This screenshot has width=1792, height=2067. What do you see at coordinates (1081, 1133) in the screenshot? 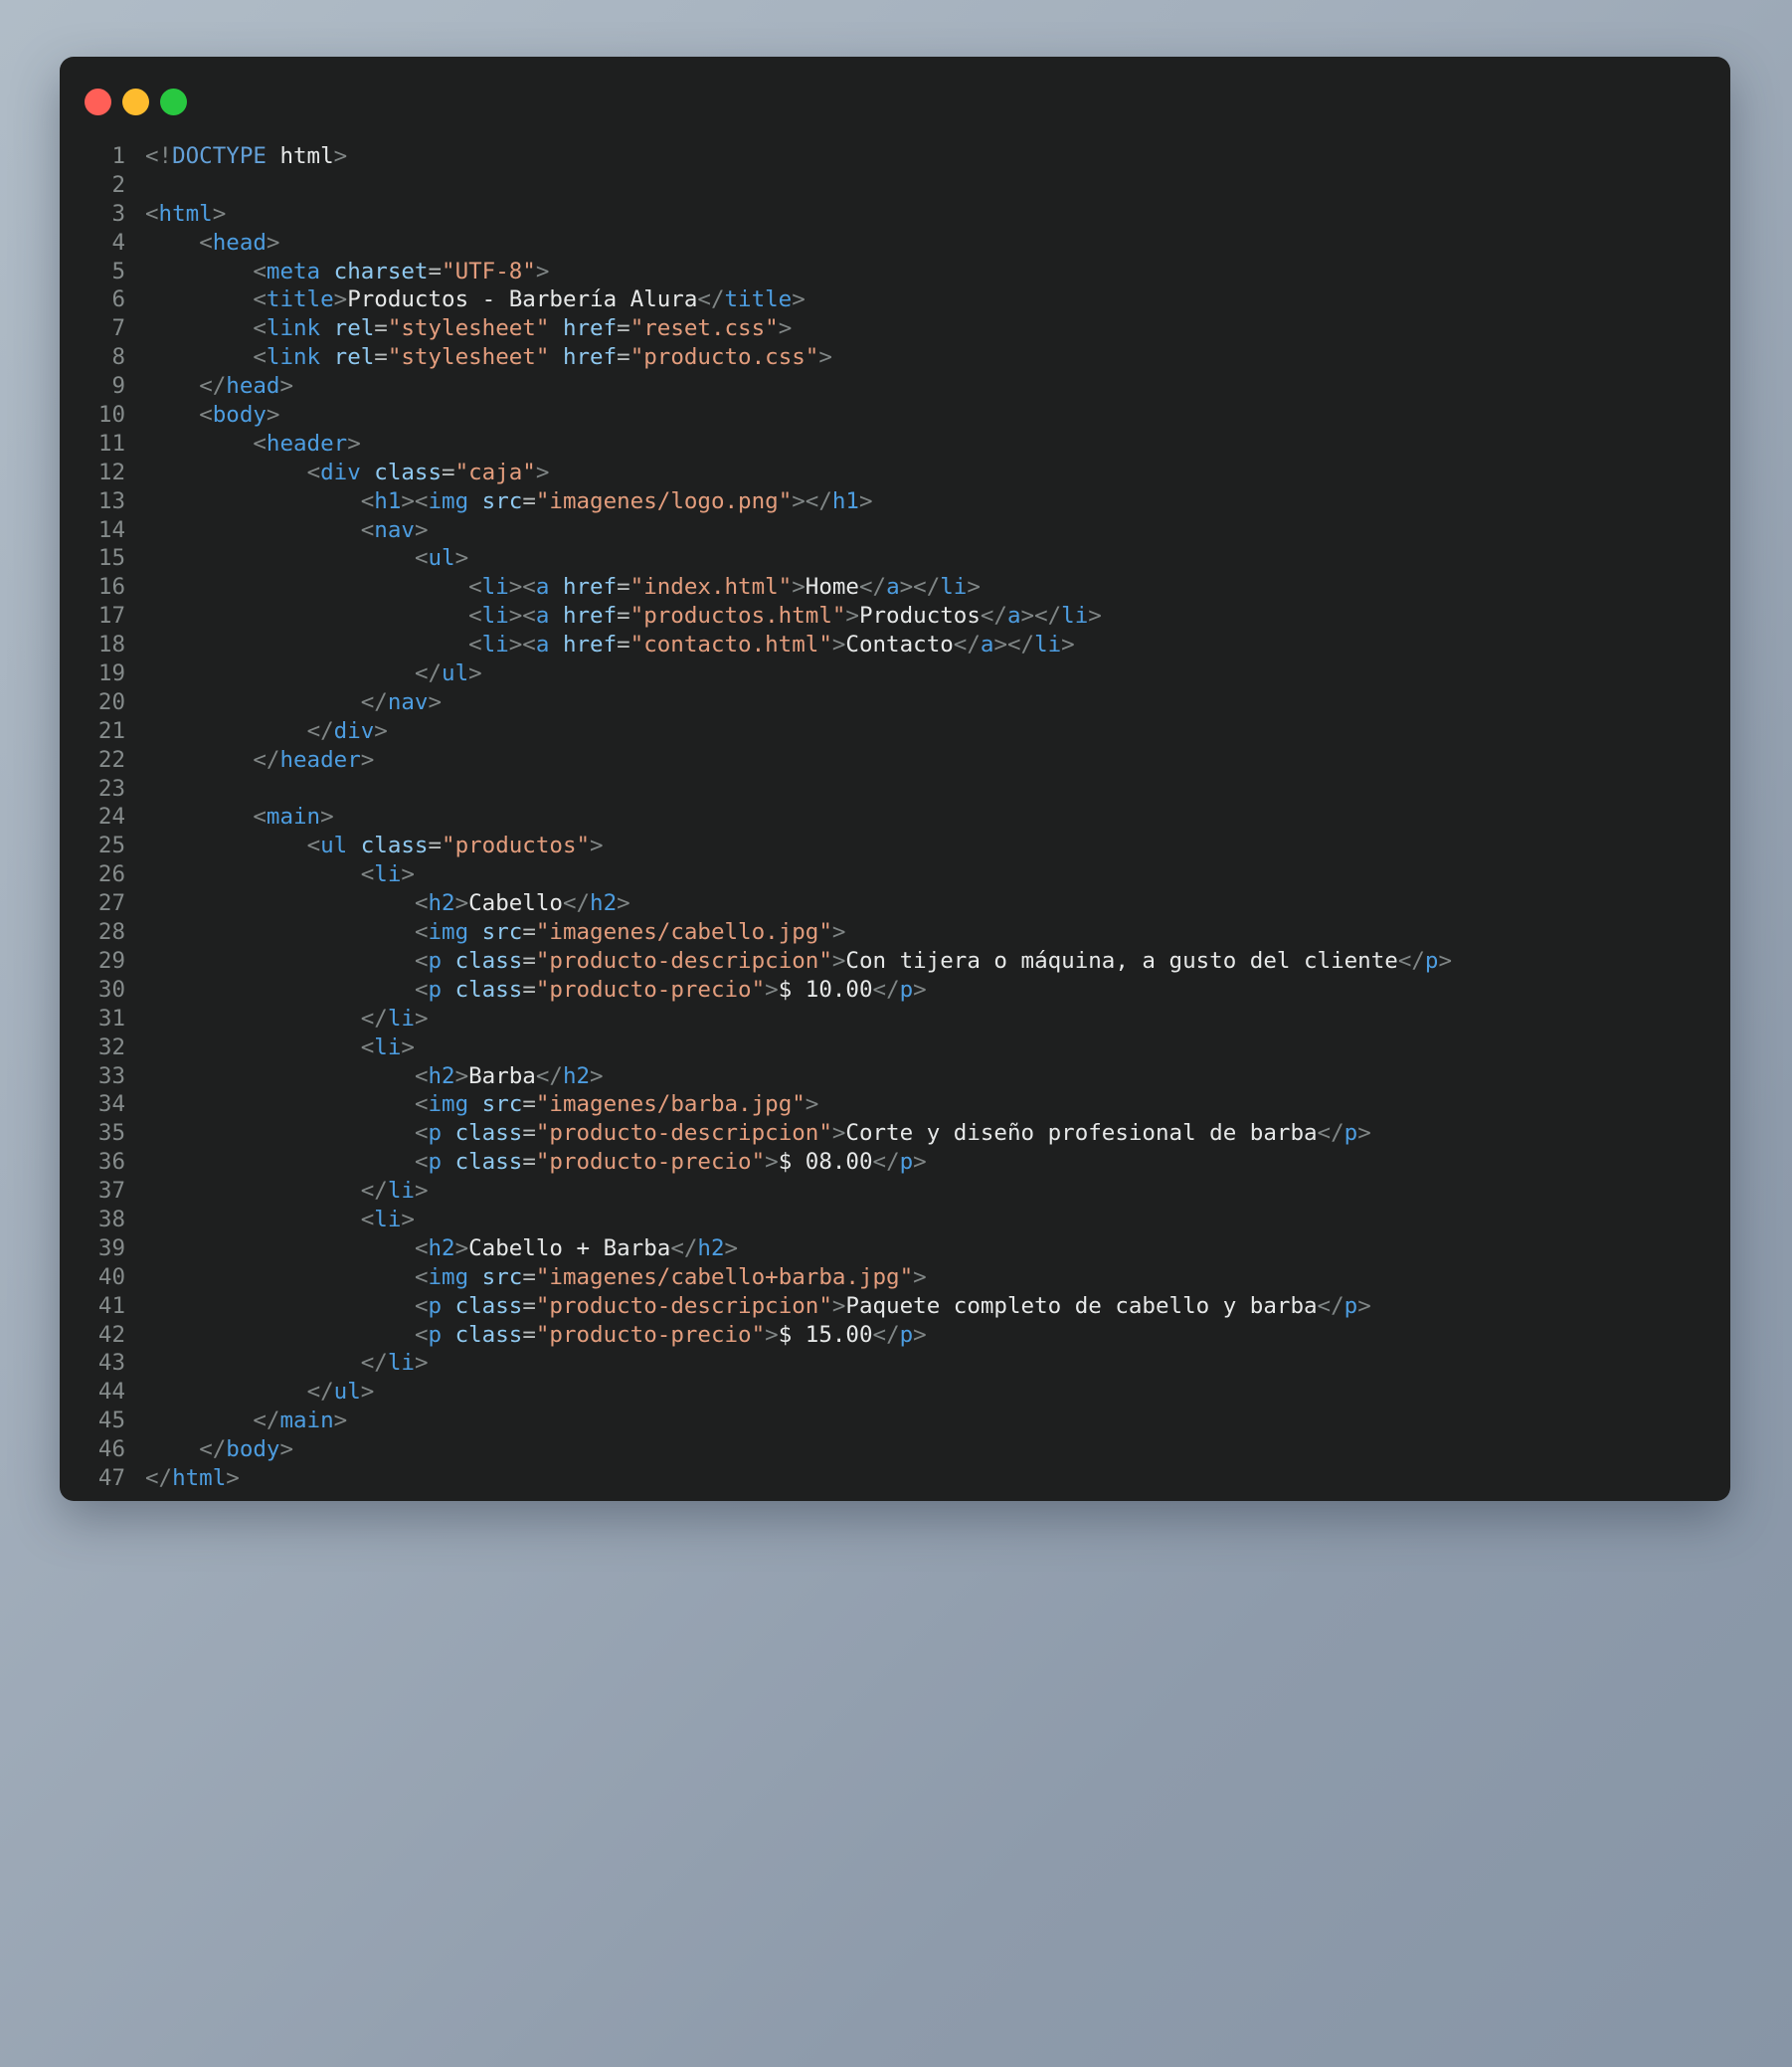
I see `code-token: Corte y diseño profesional de barba` at bounding box center [1081, 1133].